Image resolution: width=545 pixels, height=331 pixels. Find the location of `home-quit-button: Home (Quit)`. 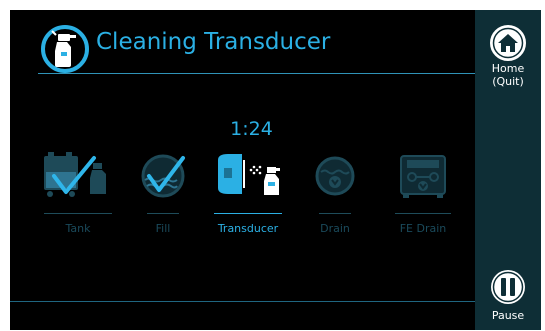

home-quit-button: Home (Quit) is located at coordinates (508, 56).